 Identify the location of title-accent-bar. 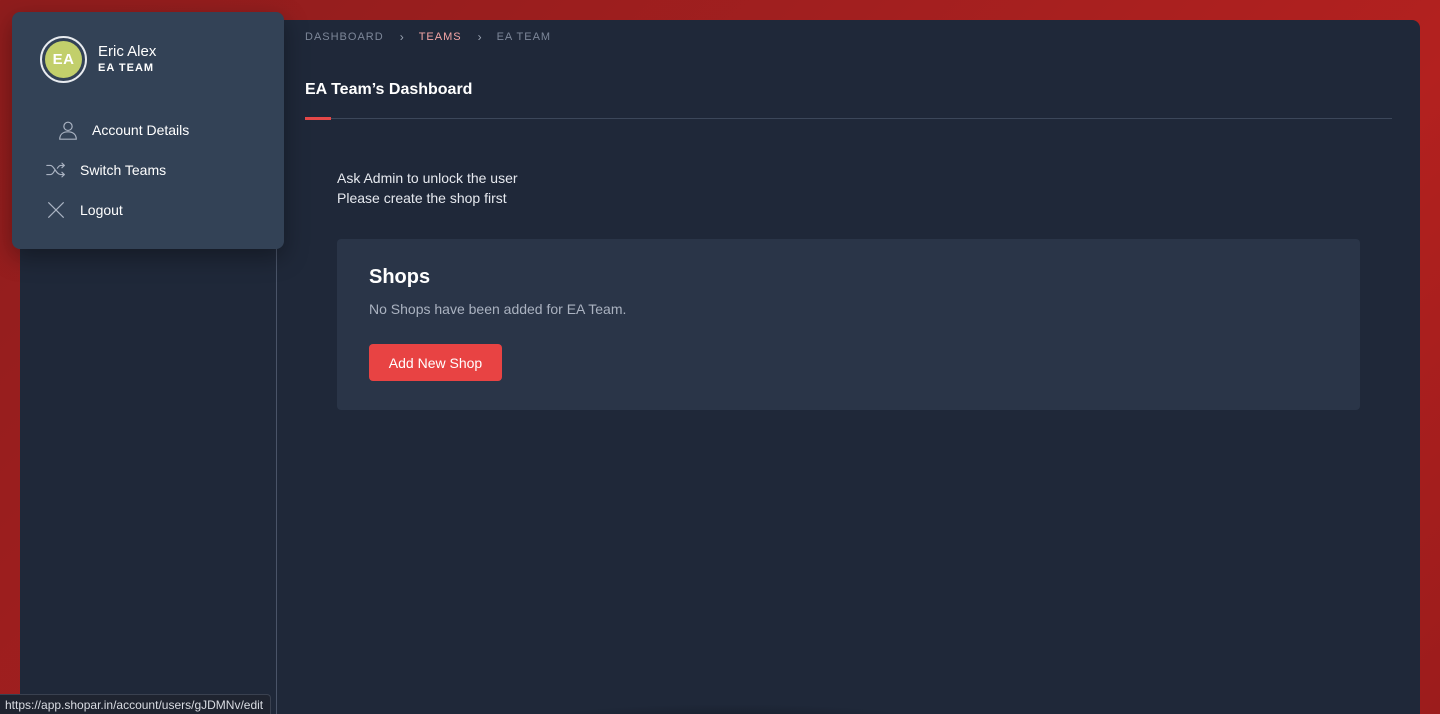
(318, 118).